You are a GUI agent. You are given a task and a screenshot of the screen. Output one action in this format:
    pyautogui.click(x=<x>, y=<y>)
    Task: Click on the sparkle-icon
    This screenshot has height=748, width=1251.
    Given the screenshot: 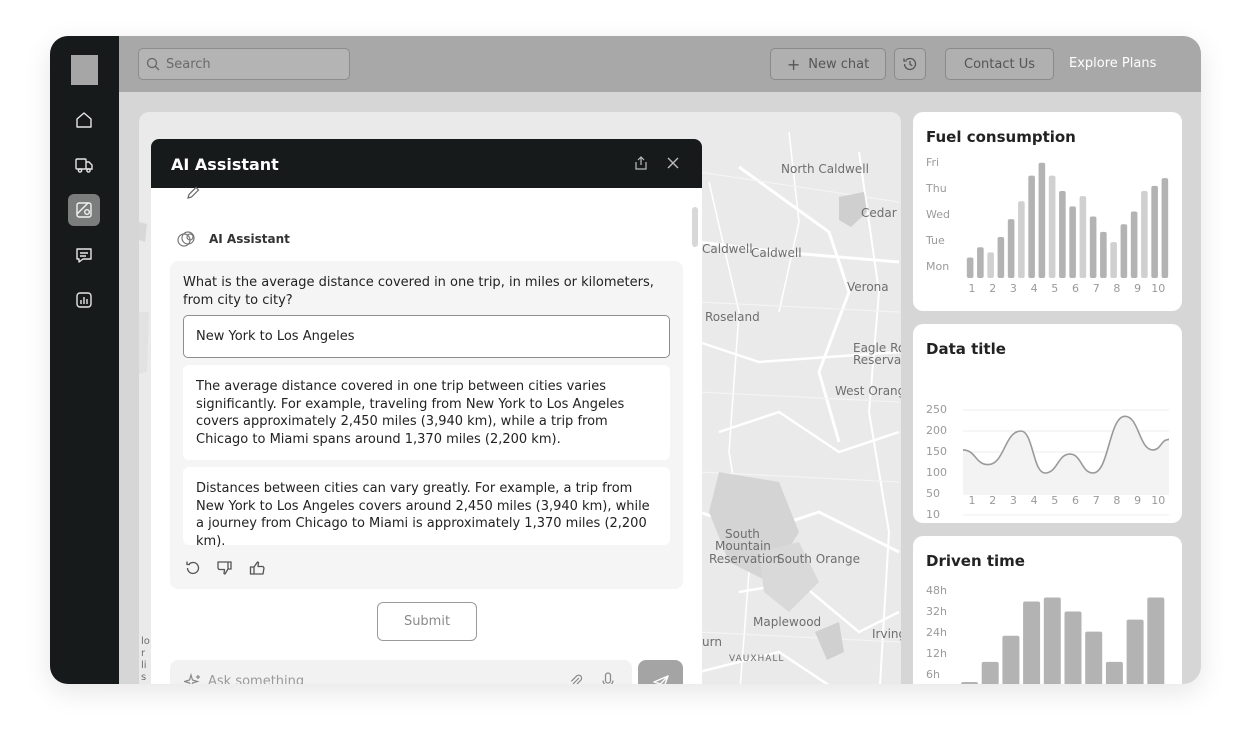 What is the action you would take?
    pyautogui.click(x=192, y=678)
    